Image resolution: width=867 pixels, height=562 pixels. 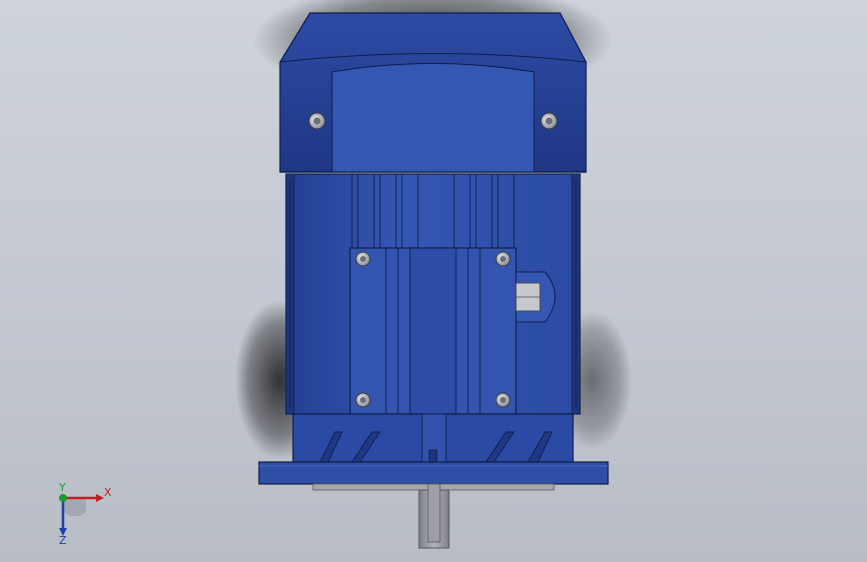 What do you see at coordinates (503, 400) in the screenshot?
I see `terminal-screw-bottom-right` at bounding box center [503, 400].